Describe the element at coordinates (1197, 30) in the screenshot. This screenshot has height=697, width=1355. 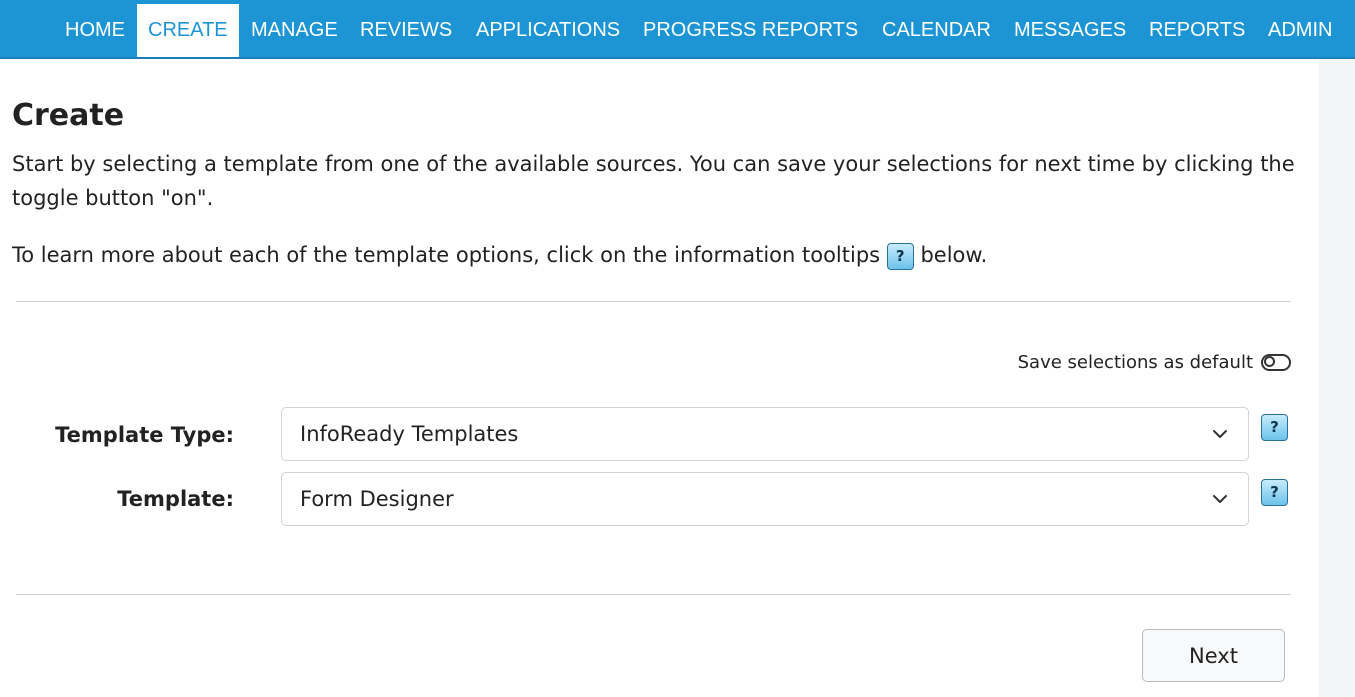
I see `nav-item-reports: REPORTS` at that location.